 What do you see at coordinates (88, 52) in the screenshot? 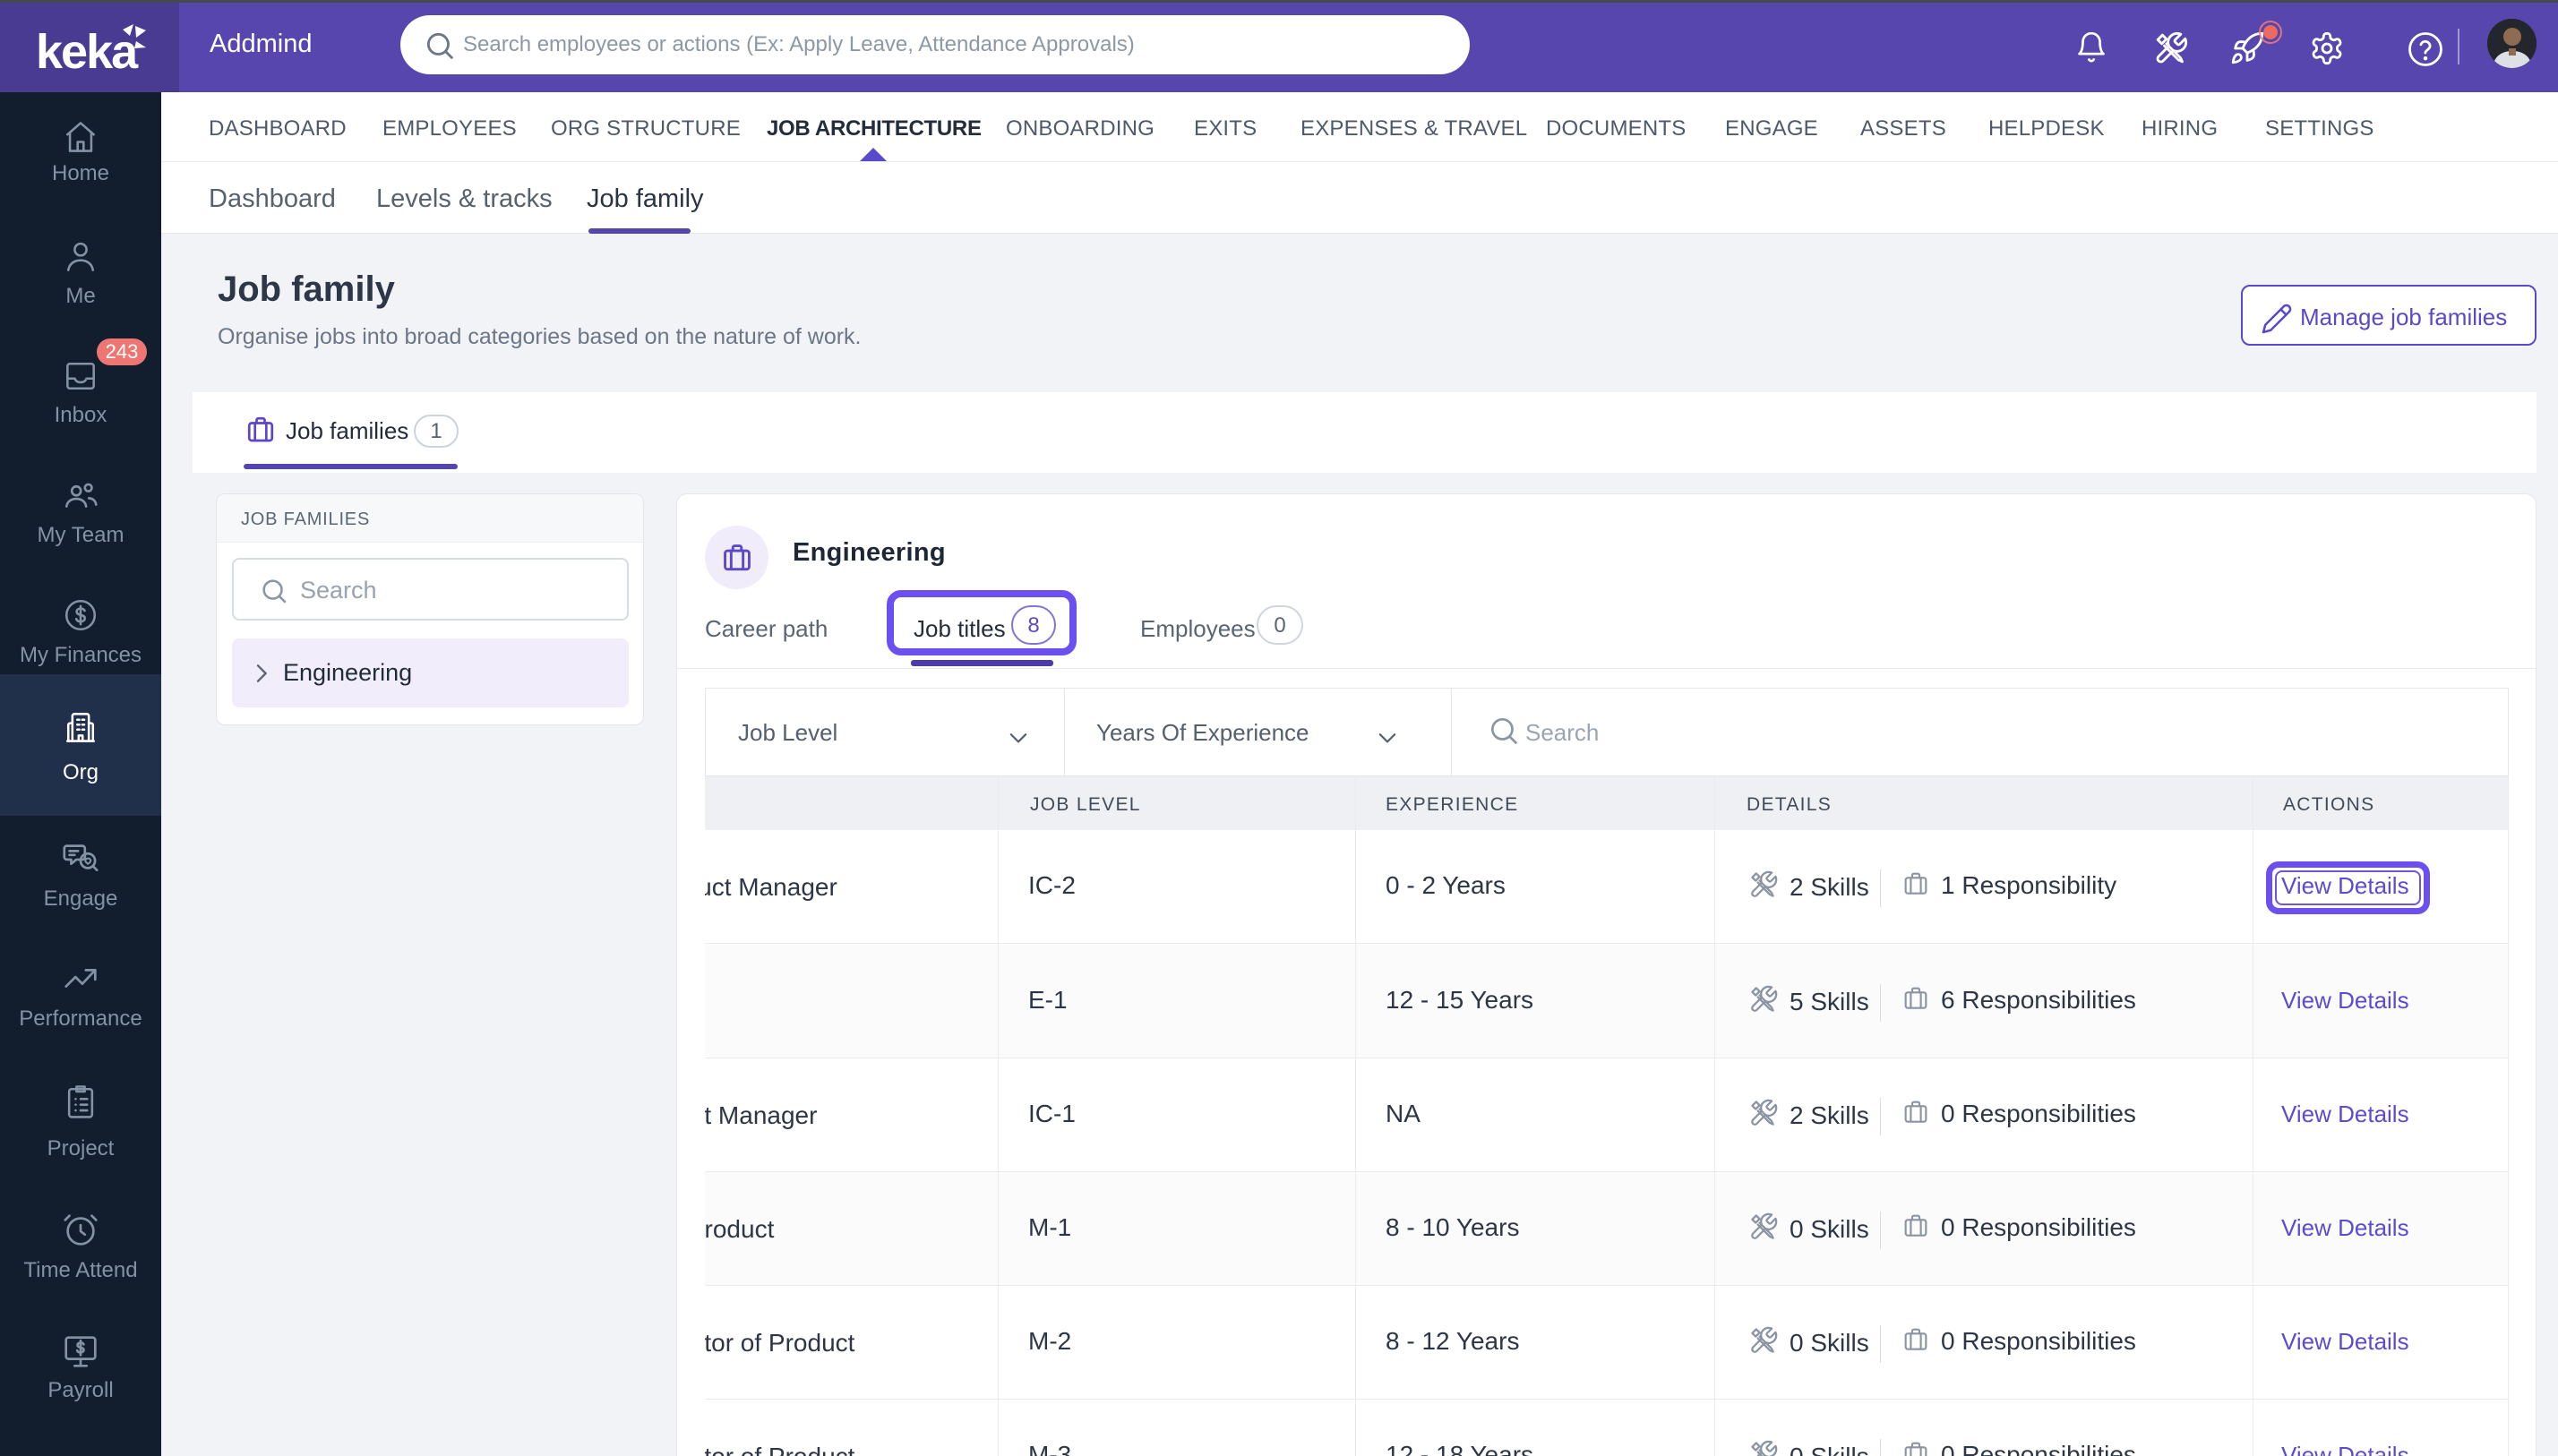
I see `svg-text: keka` at bounding box center [88, 52].